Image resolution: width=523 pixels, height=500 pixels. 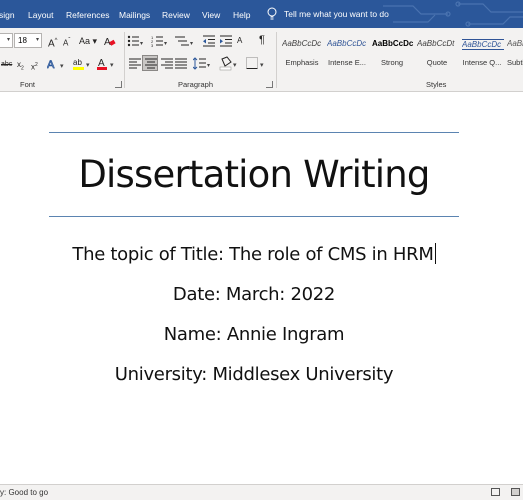 I want to click on svg-text: 3, so click(x=152, y=45).